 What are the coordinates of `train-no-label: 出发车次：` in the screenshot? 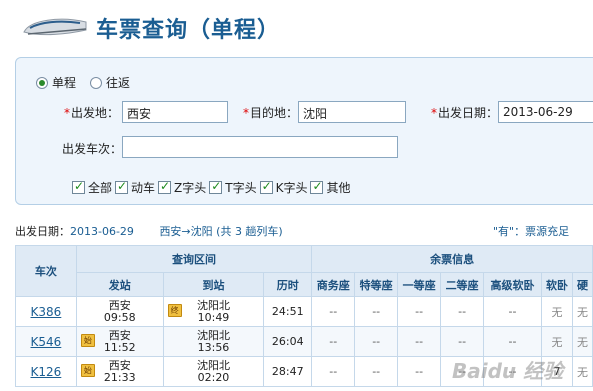 It's located at (92, 149).